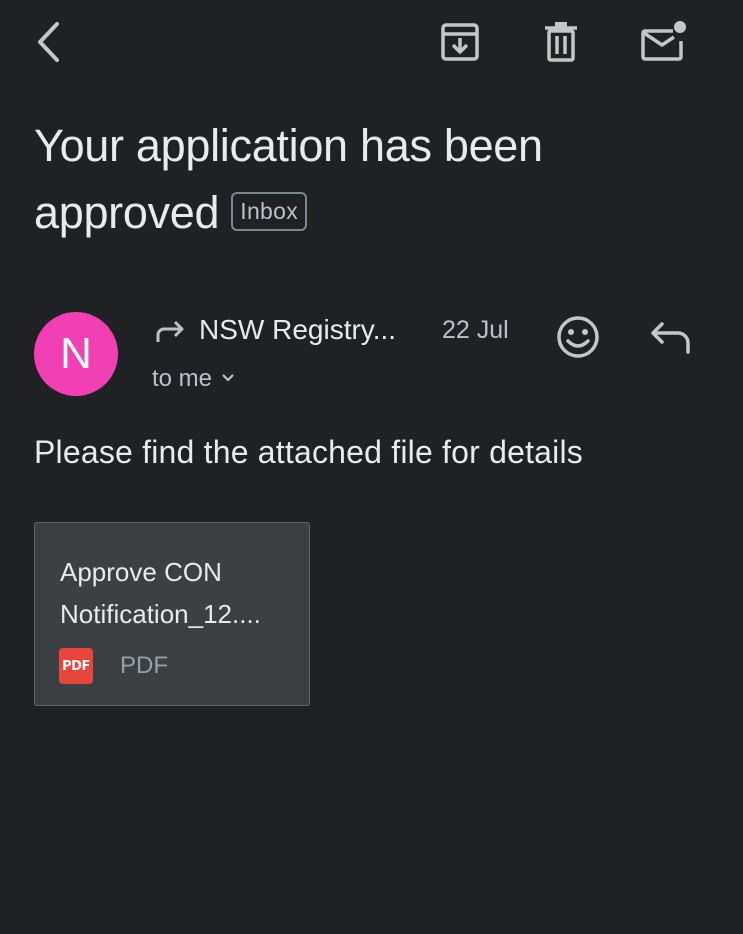 This screenshot has height=934, width=743. Describe the element at coordinates (371, 45) in the screenshot. I see `top-toolbar` at that location.